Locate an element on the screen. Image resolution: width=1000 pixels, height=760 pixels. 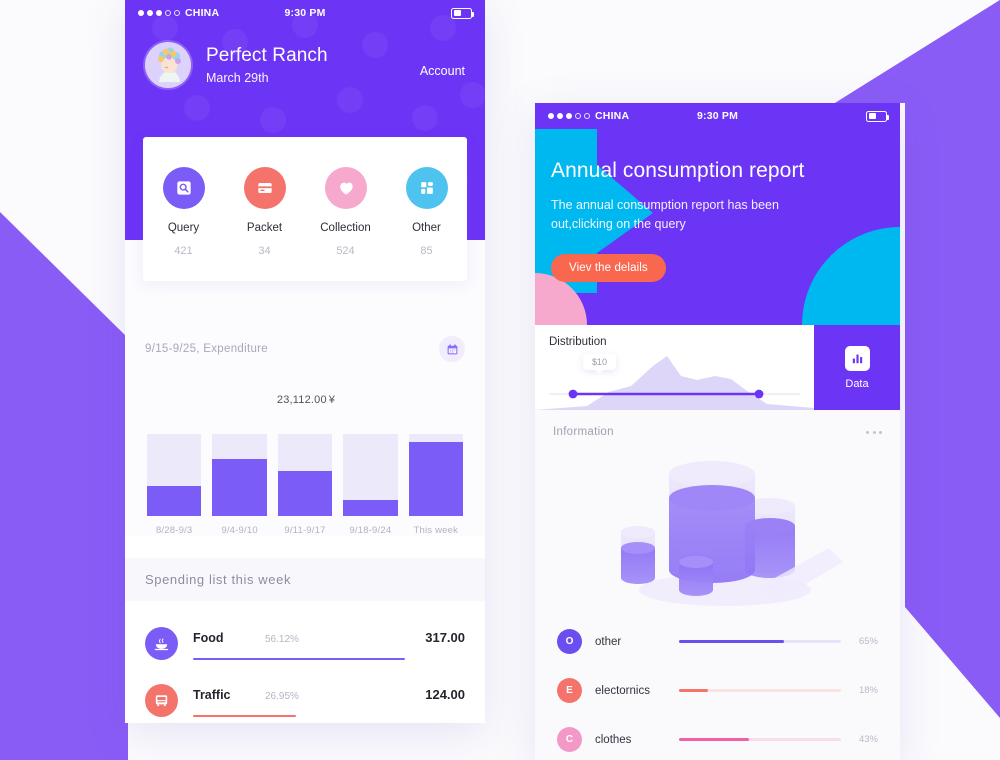
quick-action-count: 524 is located at coordinates (345, 251).